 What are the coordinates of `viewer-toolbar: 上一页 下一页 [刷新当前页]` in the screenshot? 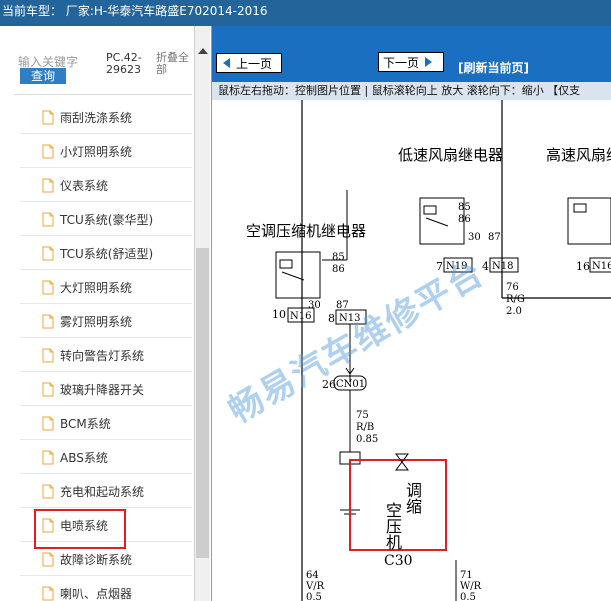 It's located at (411, 54).